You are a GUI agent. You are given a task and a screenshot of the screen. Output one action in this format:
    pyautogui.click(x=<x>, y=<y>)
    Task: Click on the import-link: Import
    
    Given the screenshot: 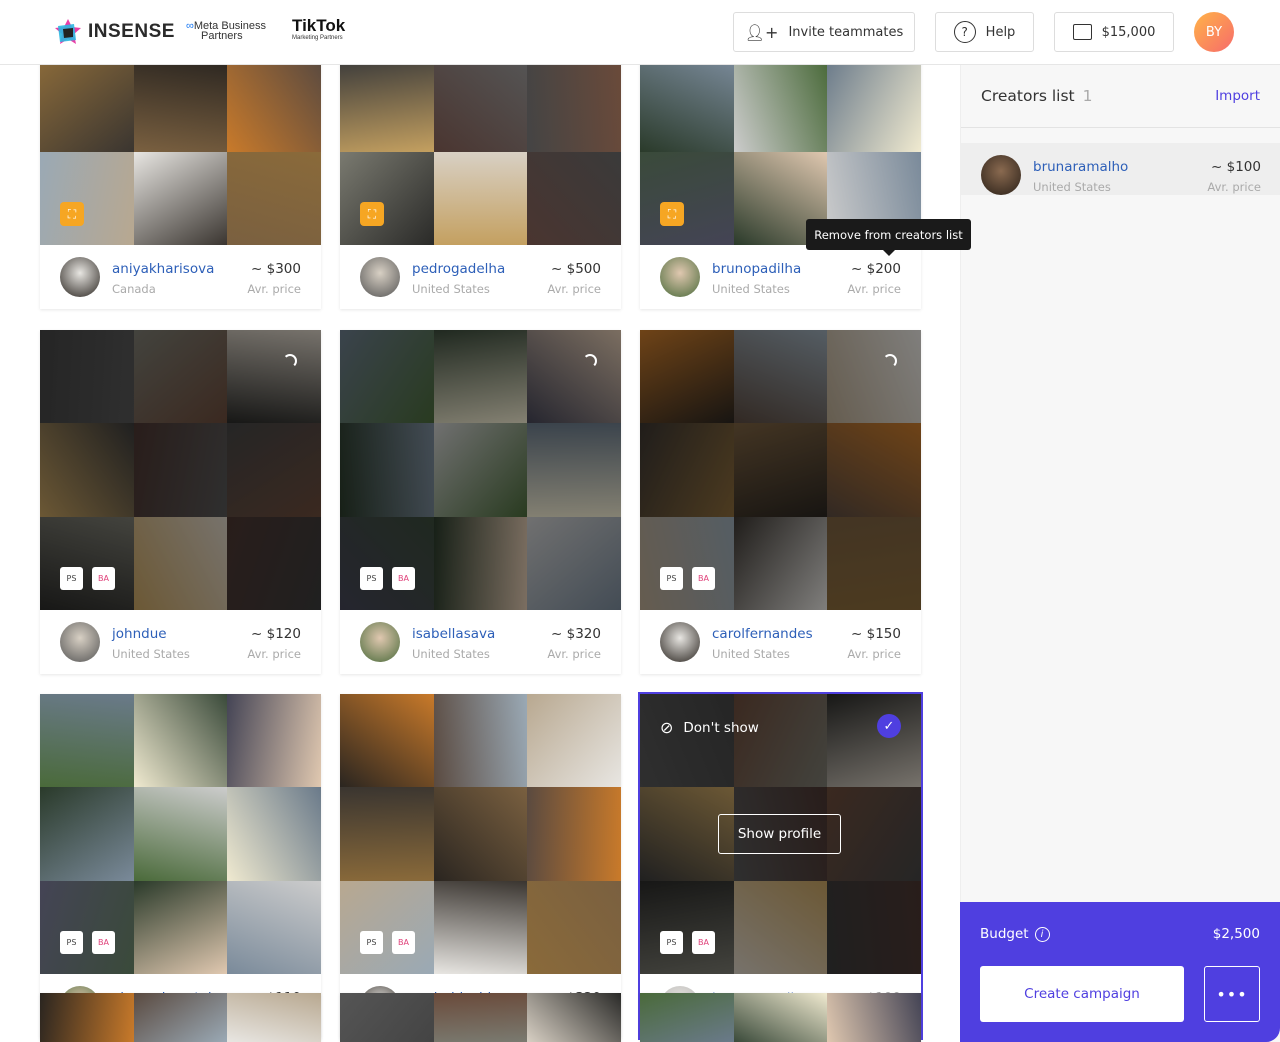 What is the action you would take?
    pyautogui.click(x=1237, y=96)
    